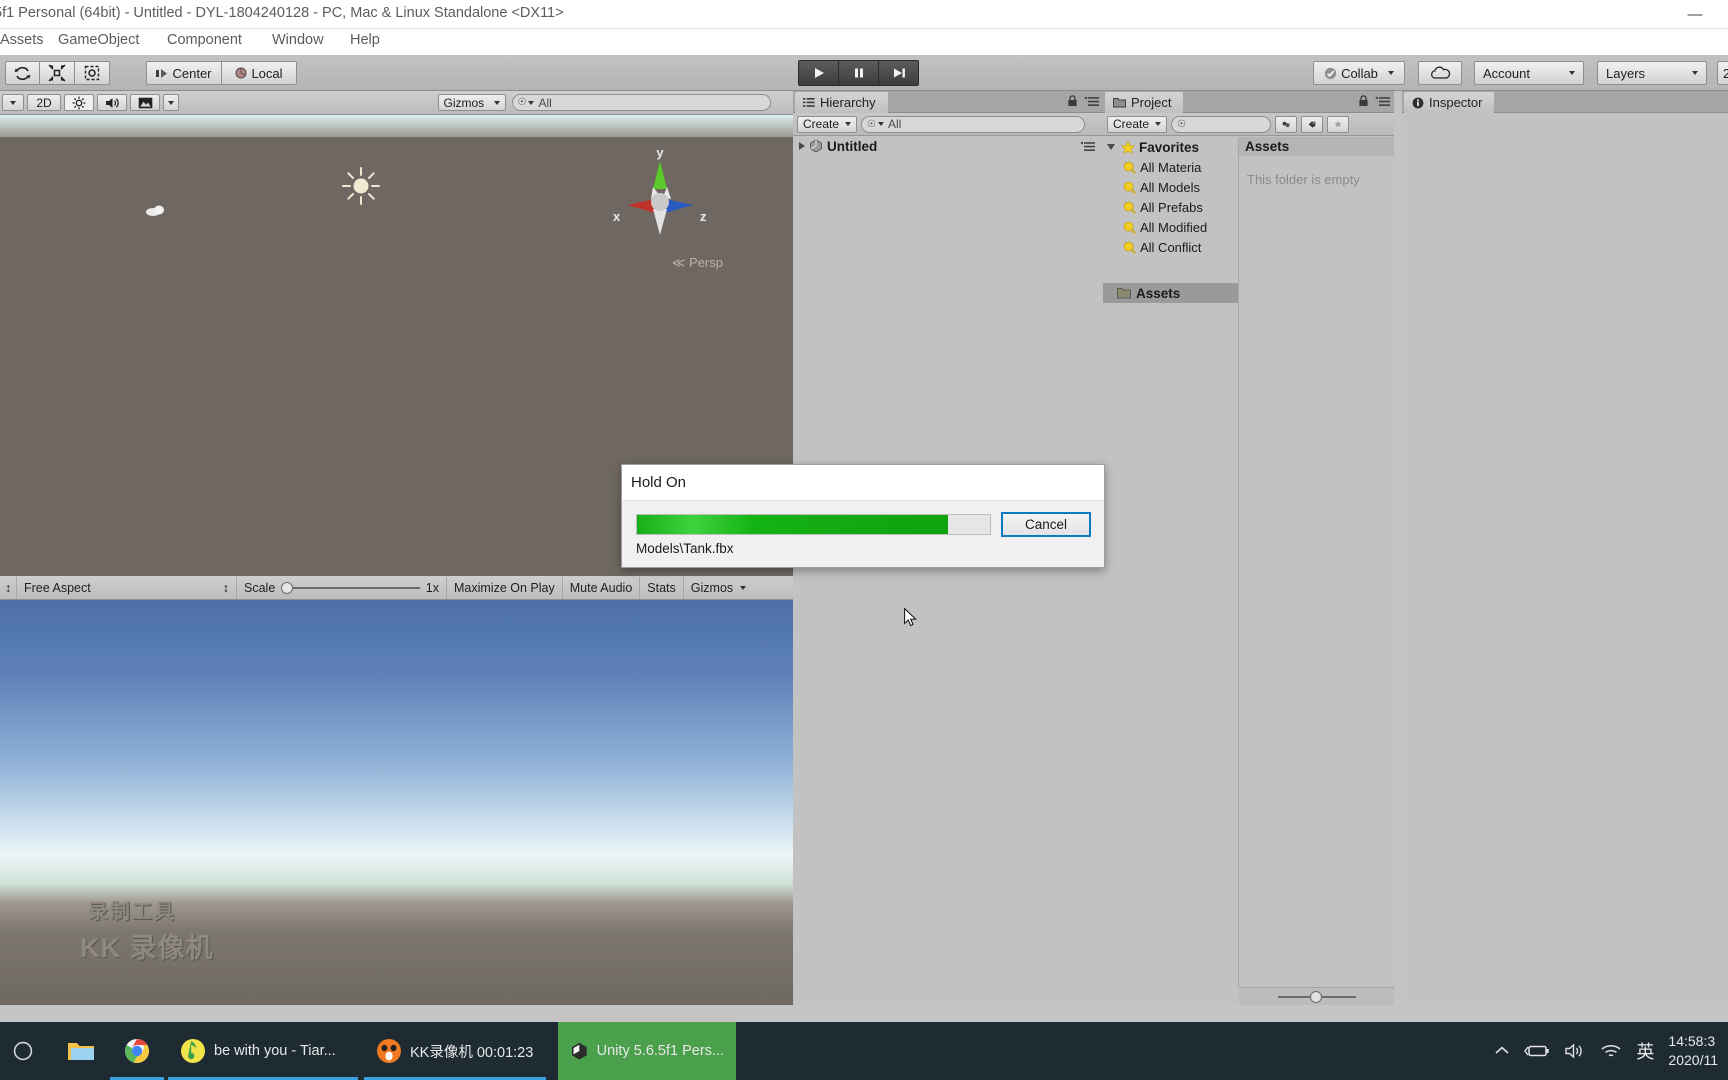 The width and height of the screenshot is (1728, 1080). I want to click on hierarchy-subbar: Create ☉ All, so click(948, 124).